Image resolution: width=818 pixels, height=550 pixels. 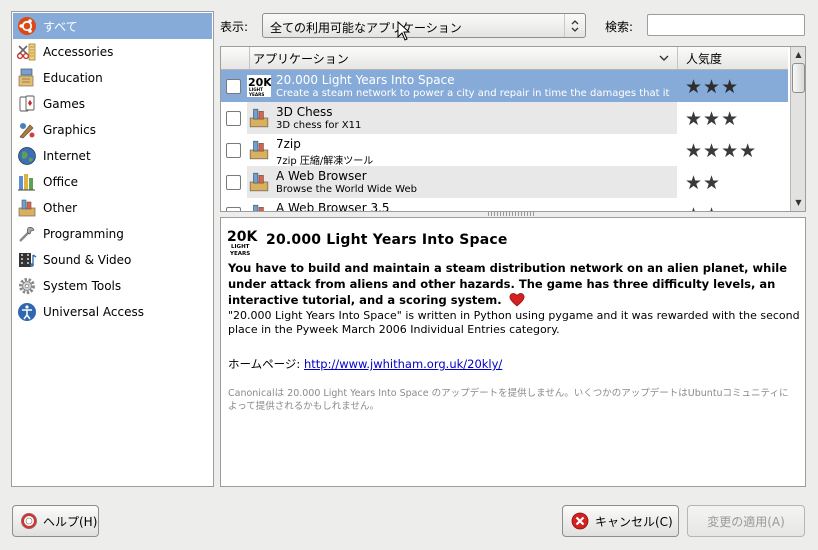 What do you see at coordinates (574, 25) in the screenshot?
I see `dropdown-arrows-icon` at bounding box center [574, 25].